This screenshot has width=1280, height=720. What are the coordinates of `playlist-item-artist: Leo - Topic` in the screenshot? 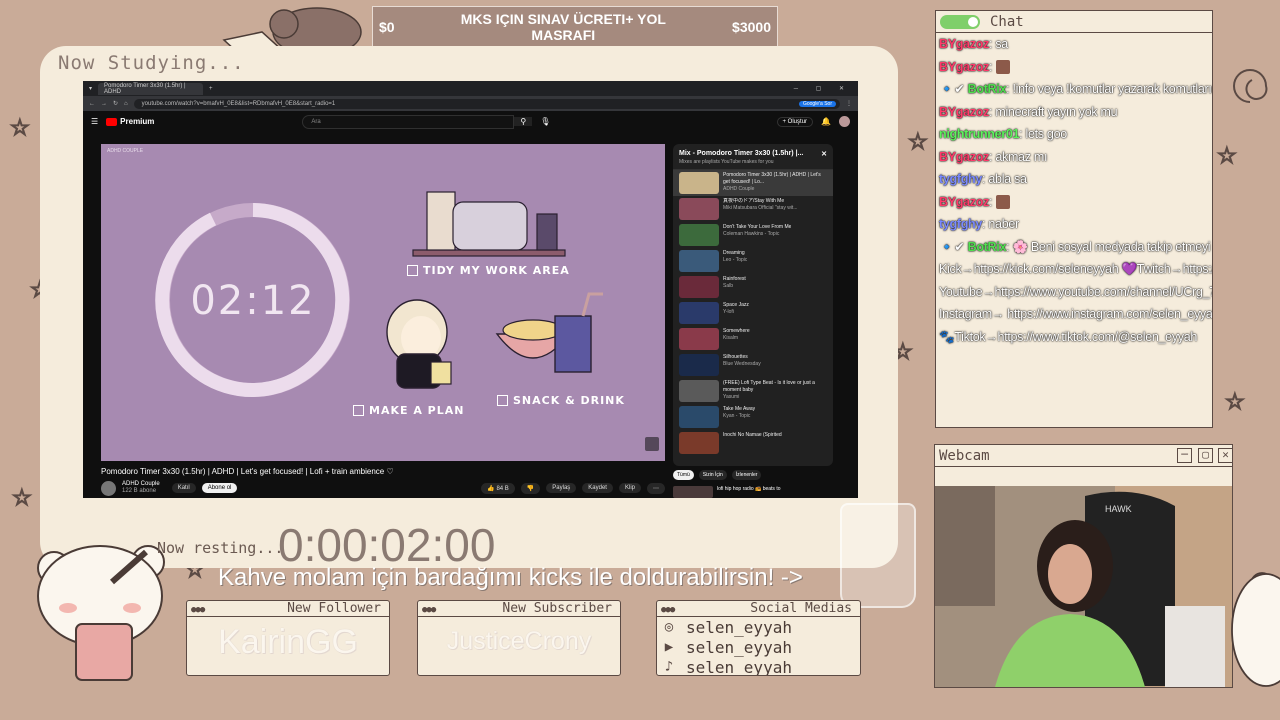 It's located at (735, 260).